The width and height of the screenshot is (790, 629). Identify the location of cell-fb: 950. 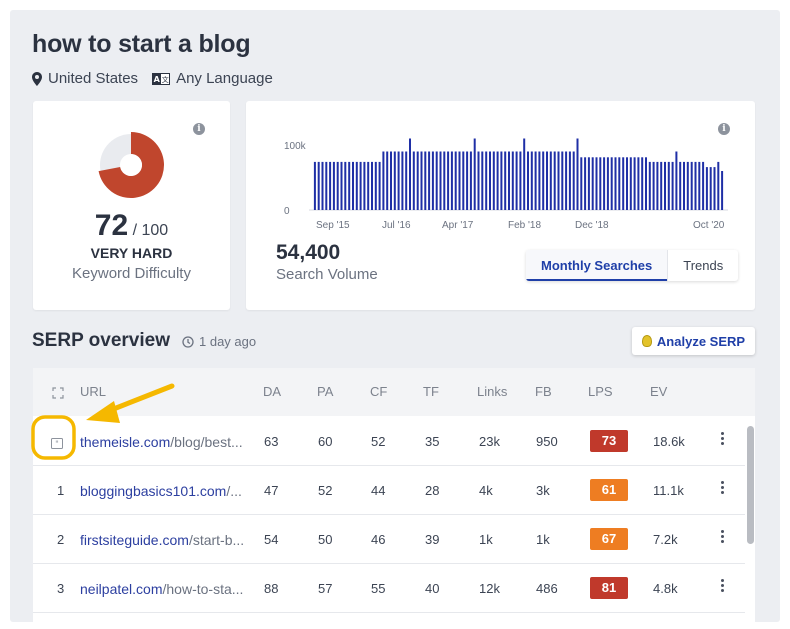
(547, 441).